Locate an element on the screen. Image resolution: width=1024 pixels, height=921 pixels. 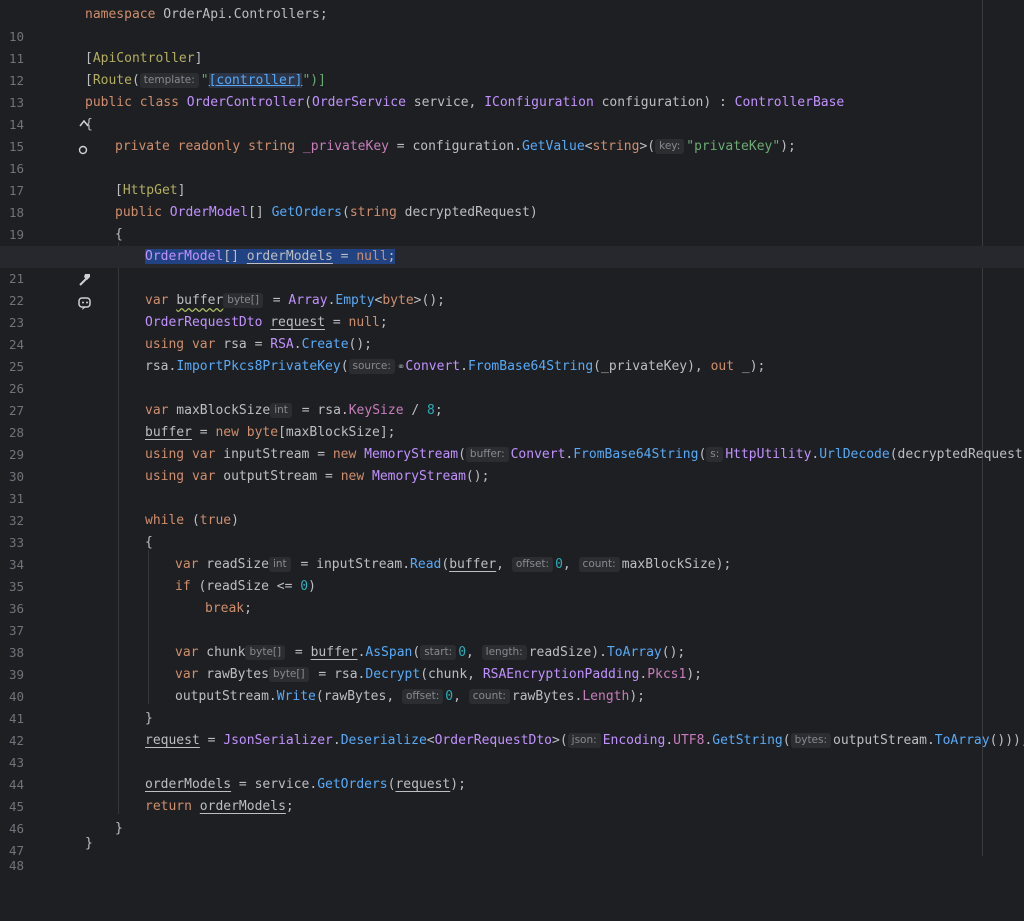
code-text: if (readSize <= 0) is located at coordinates (245, 586).